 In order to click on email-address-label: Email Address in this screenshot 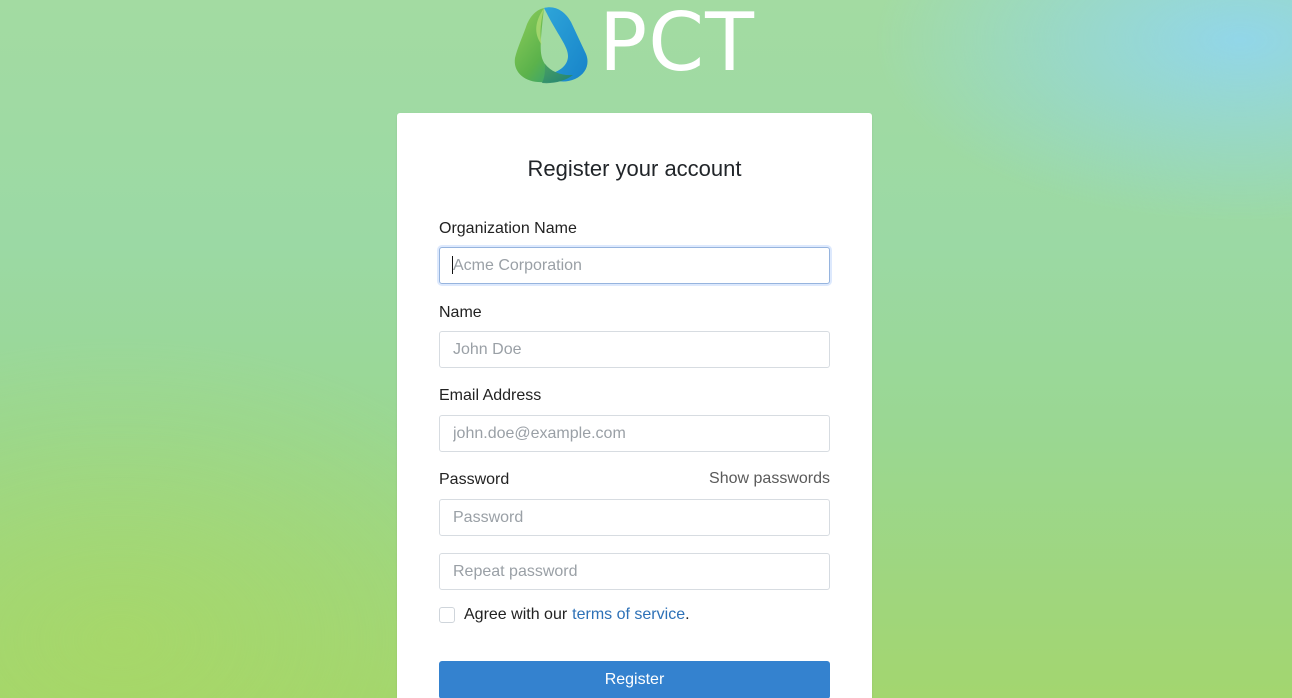, I will do `click(490, 395)`.